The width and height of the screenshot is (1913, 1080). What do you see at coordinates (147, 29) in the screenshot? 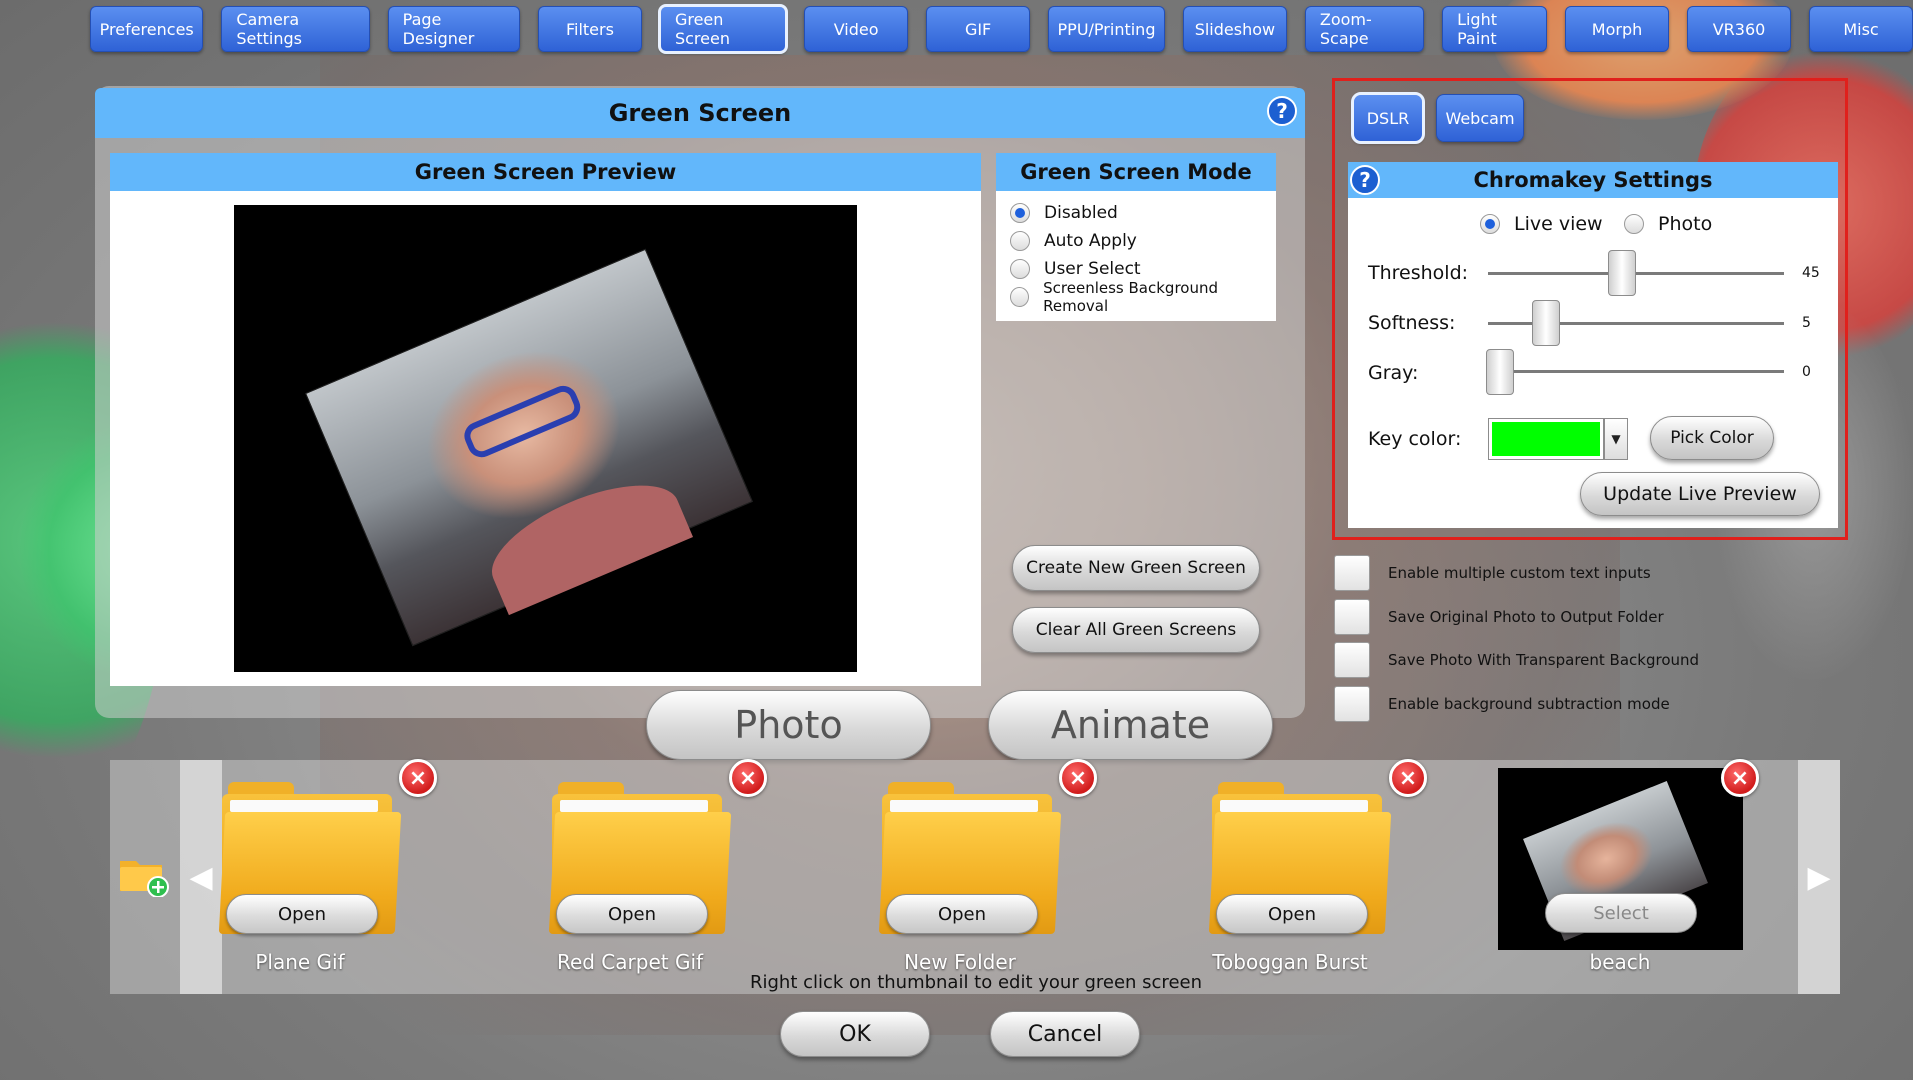
I see `tab-preferences: Preferences` at bounding box center [147, 29].